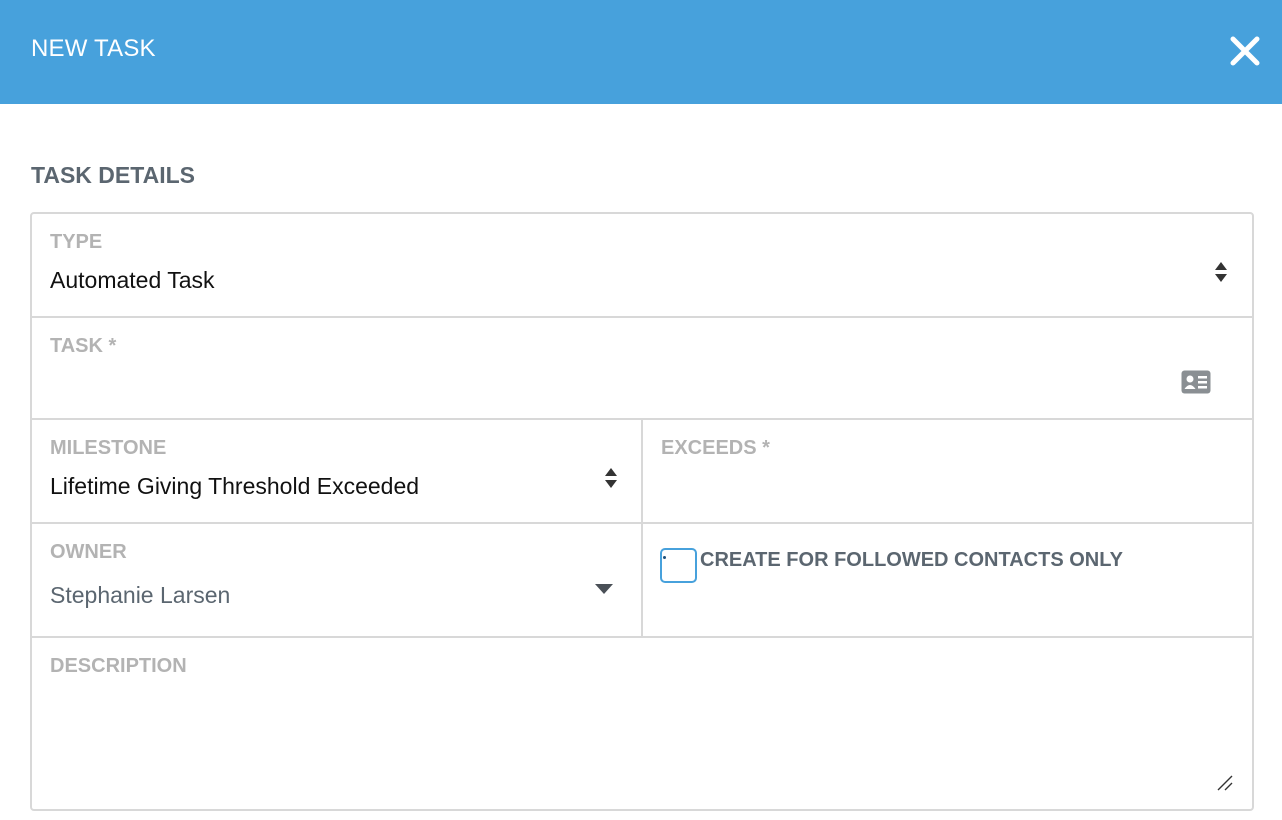 Image resolution: width=1282 pixels, height=820 pixels. Describe the element at coordinates (337, 580) in the screenshot. I see `owner-select: OWNER Stephanie Larsen` at that location.